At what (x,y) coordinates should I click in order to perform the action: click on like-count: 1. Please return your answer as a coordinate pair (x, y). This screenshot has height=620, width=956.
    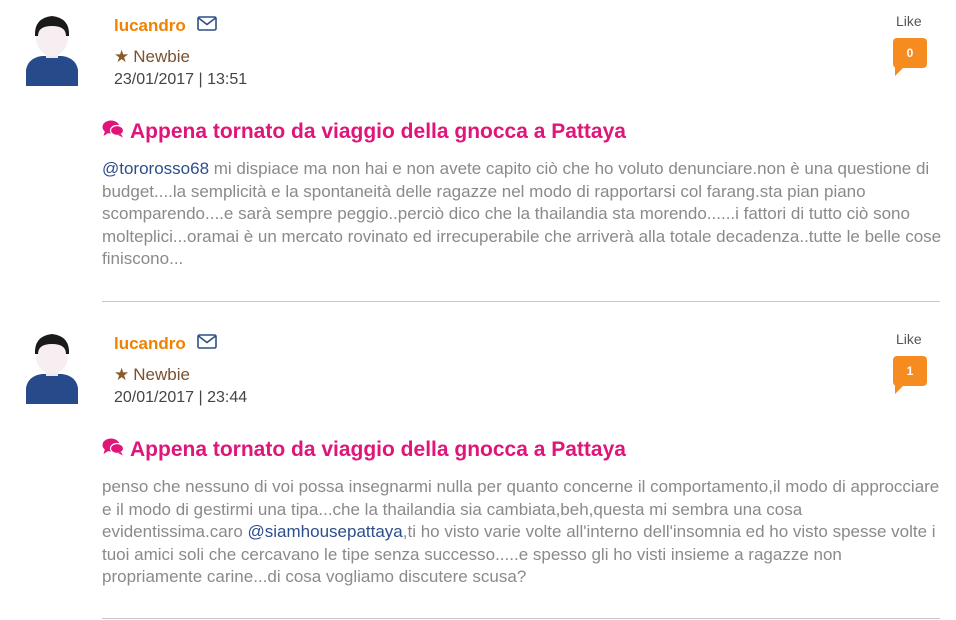
    Looking at the image, I should click on (910, 371).